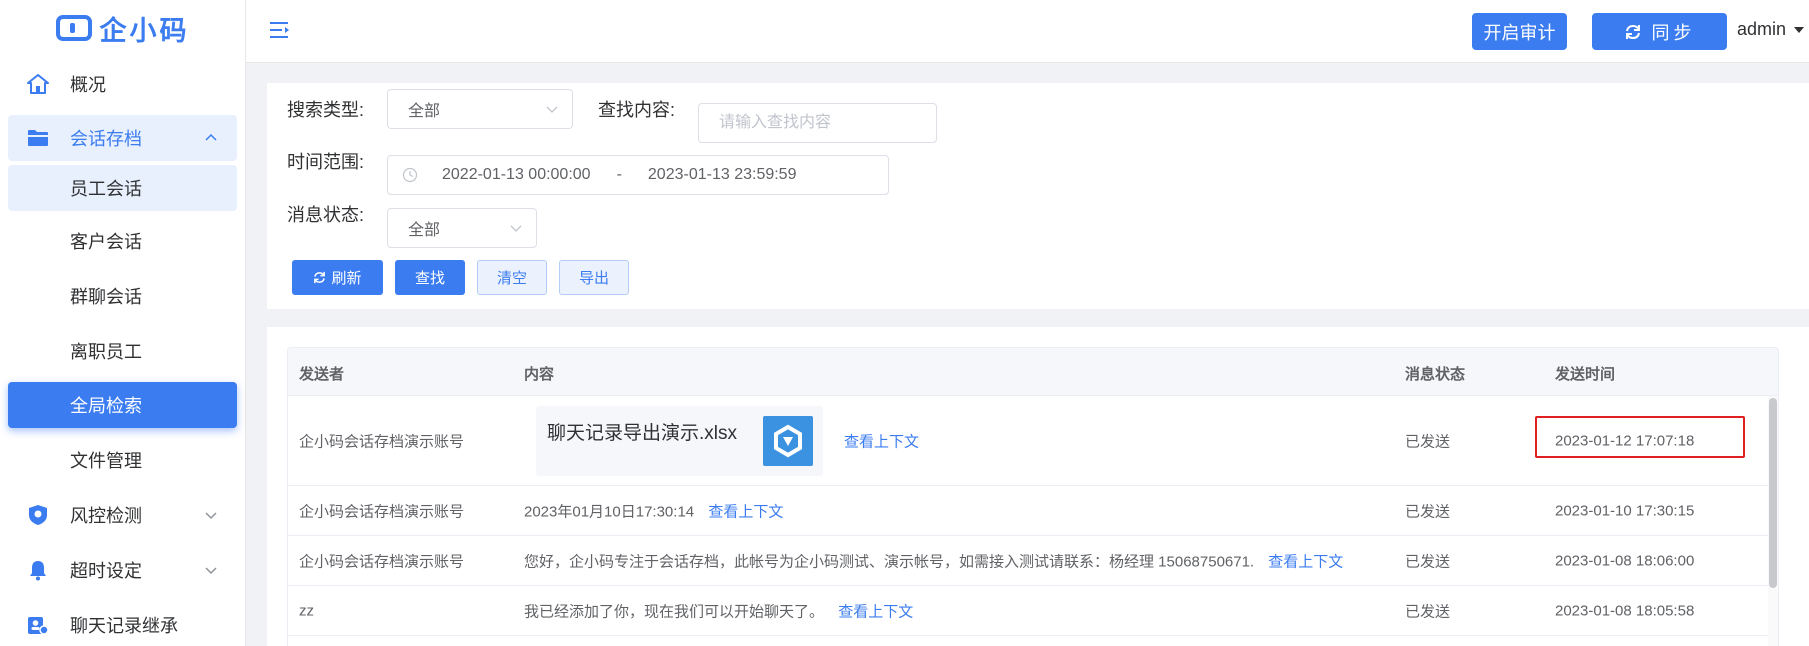 The height and width of the screenshot is (646, 1809). What do you see at coordinates (1773, 493) in the screenshot?
I see `scrollbar-thumb` at bounding box center [1773, 493].